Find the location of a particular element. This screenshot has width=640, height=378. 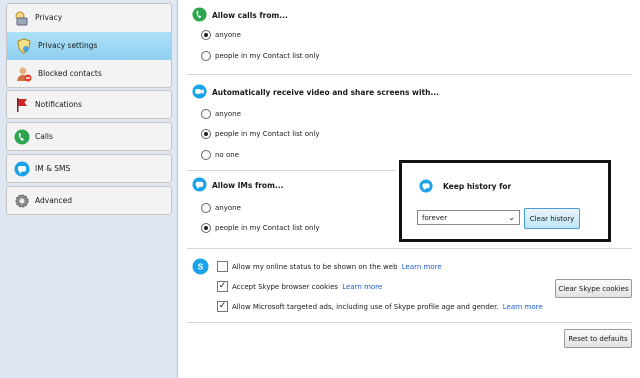

im-anyone-radio: anyone is located at coordinates (221, 208).